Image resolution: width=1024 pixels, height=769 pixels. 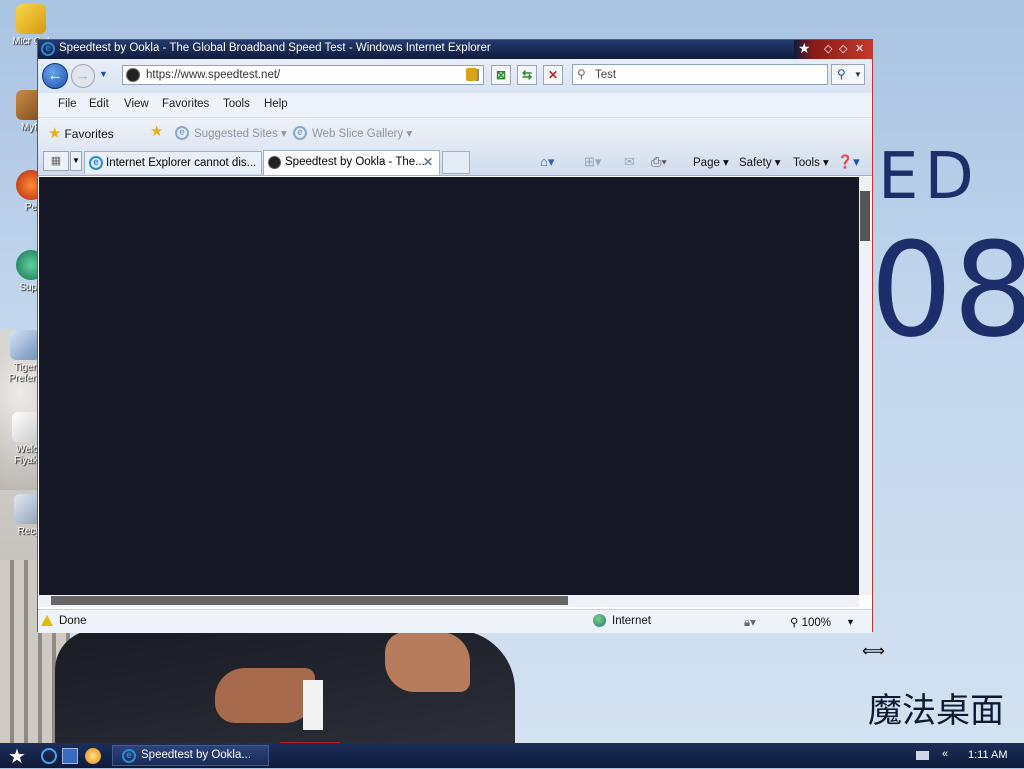 I want to click on compatibility-button: ⊠, so click(x=501, y=75).